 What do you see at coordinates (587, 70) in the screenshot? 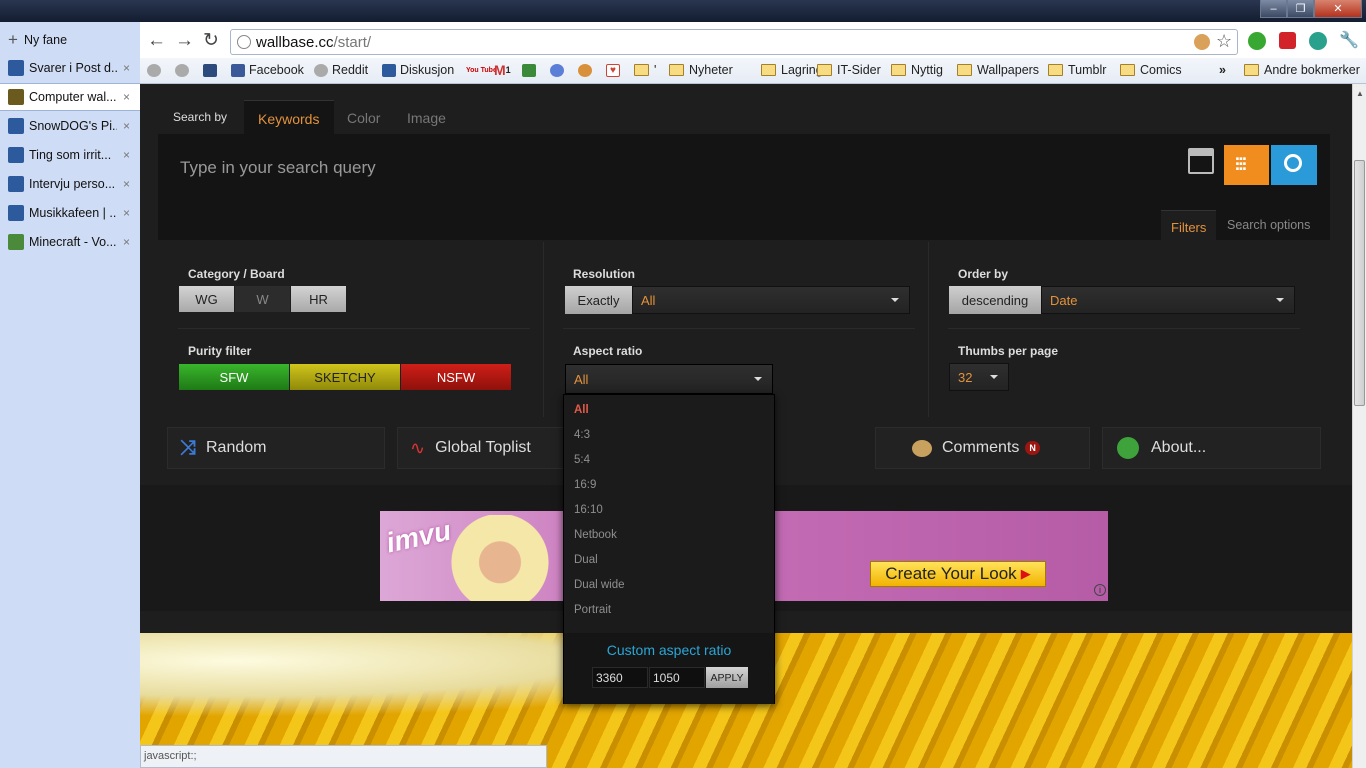
I see `bookmark-burger` at bounding box center [587, 70].